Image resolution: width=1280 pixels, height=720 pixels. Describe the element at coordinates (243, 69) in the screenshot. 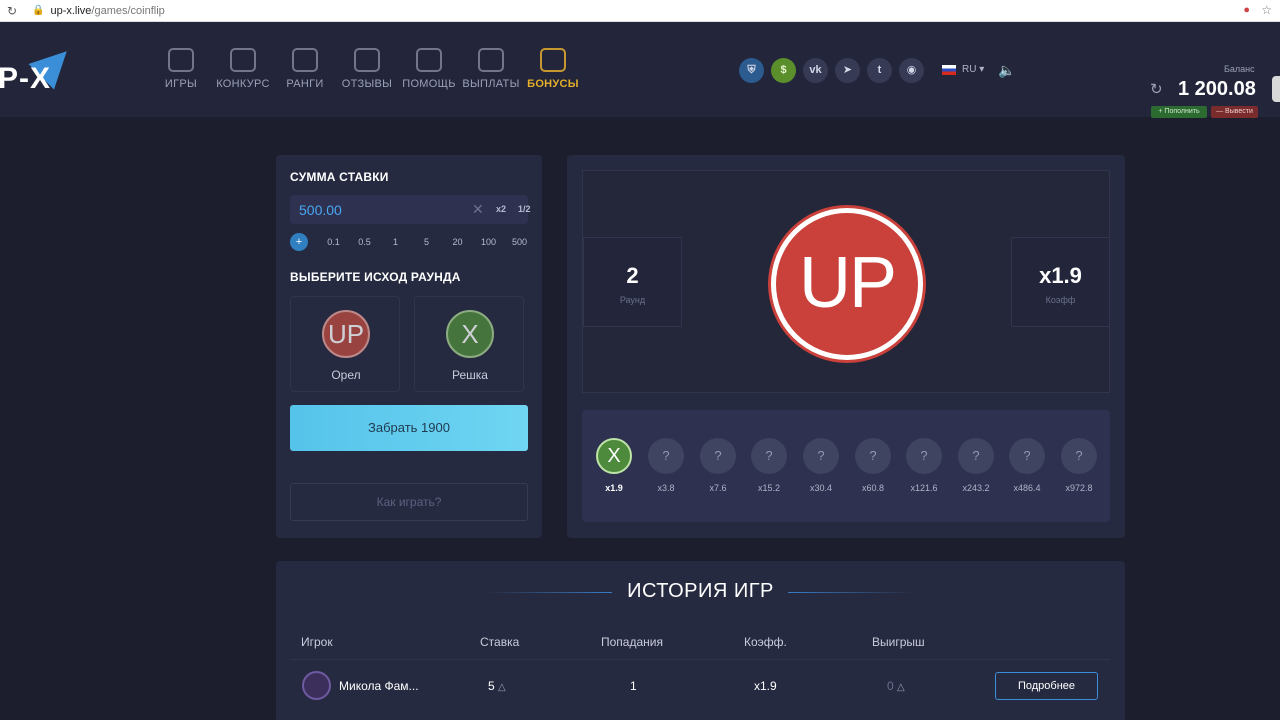

I see `nav-item-contest: КОНКУРС` at that location.